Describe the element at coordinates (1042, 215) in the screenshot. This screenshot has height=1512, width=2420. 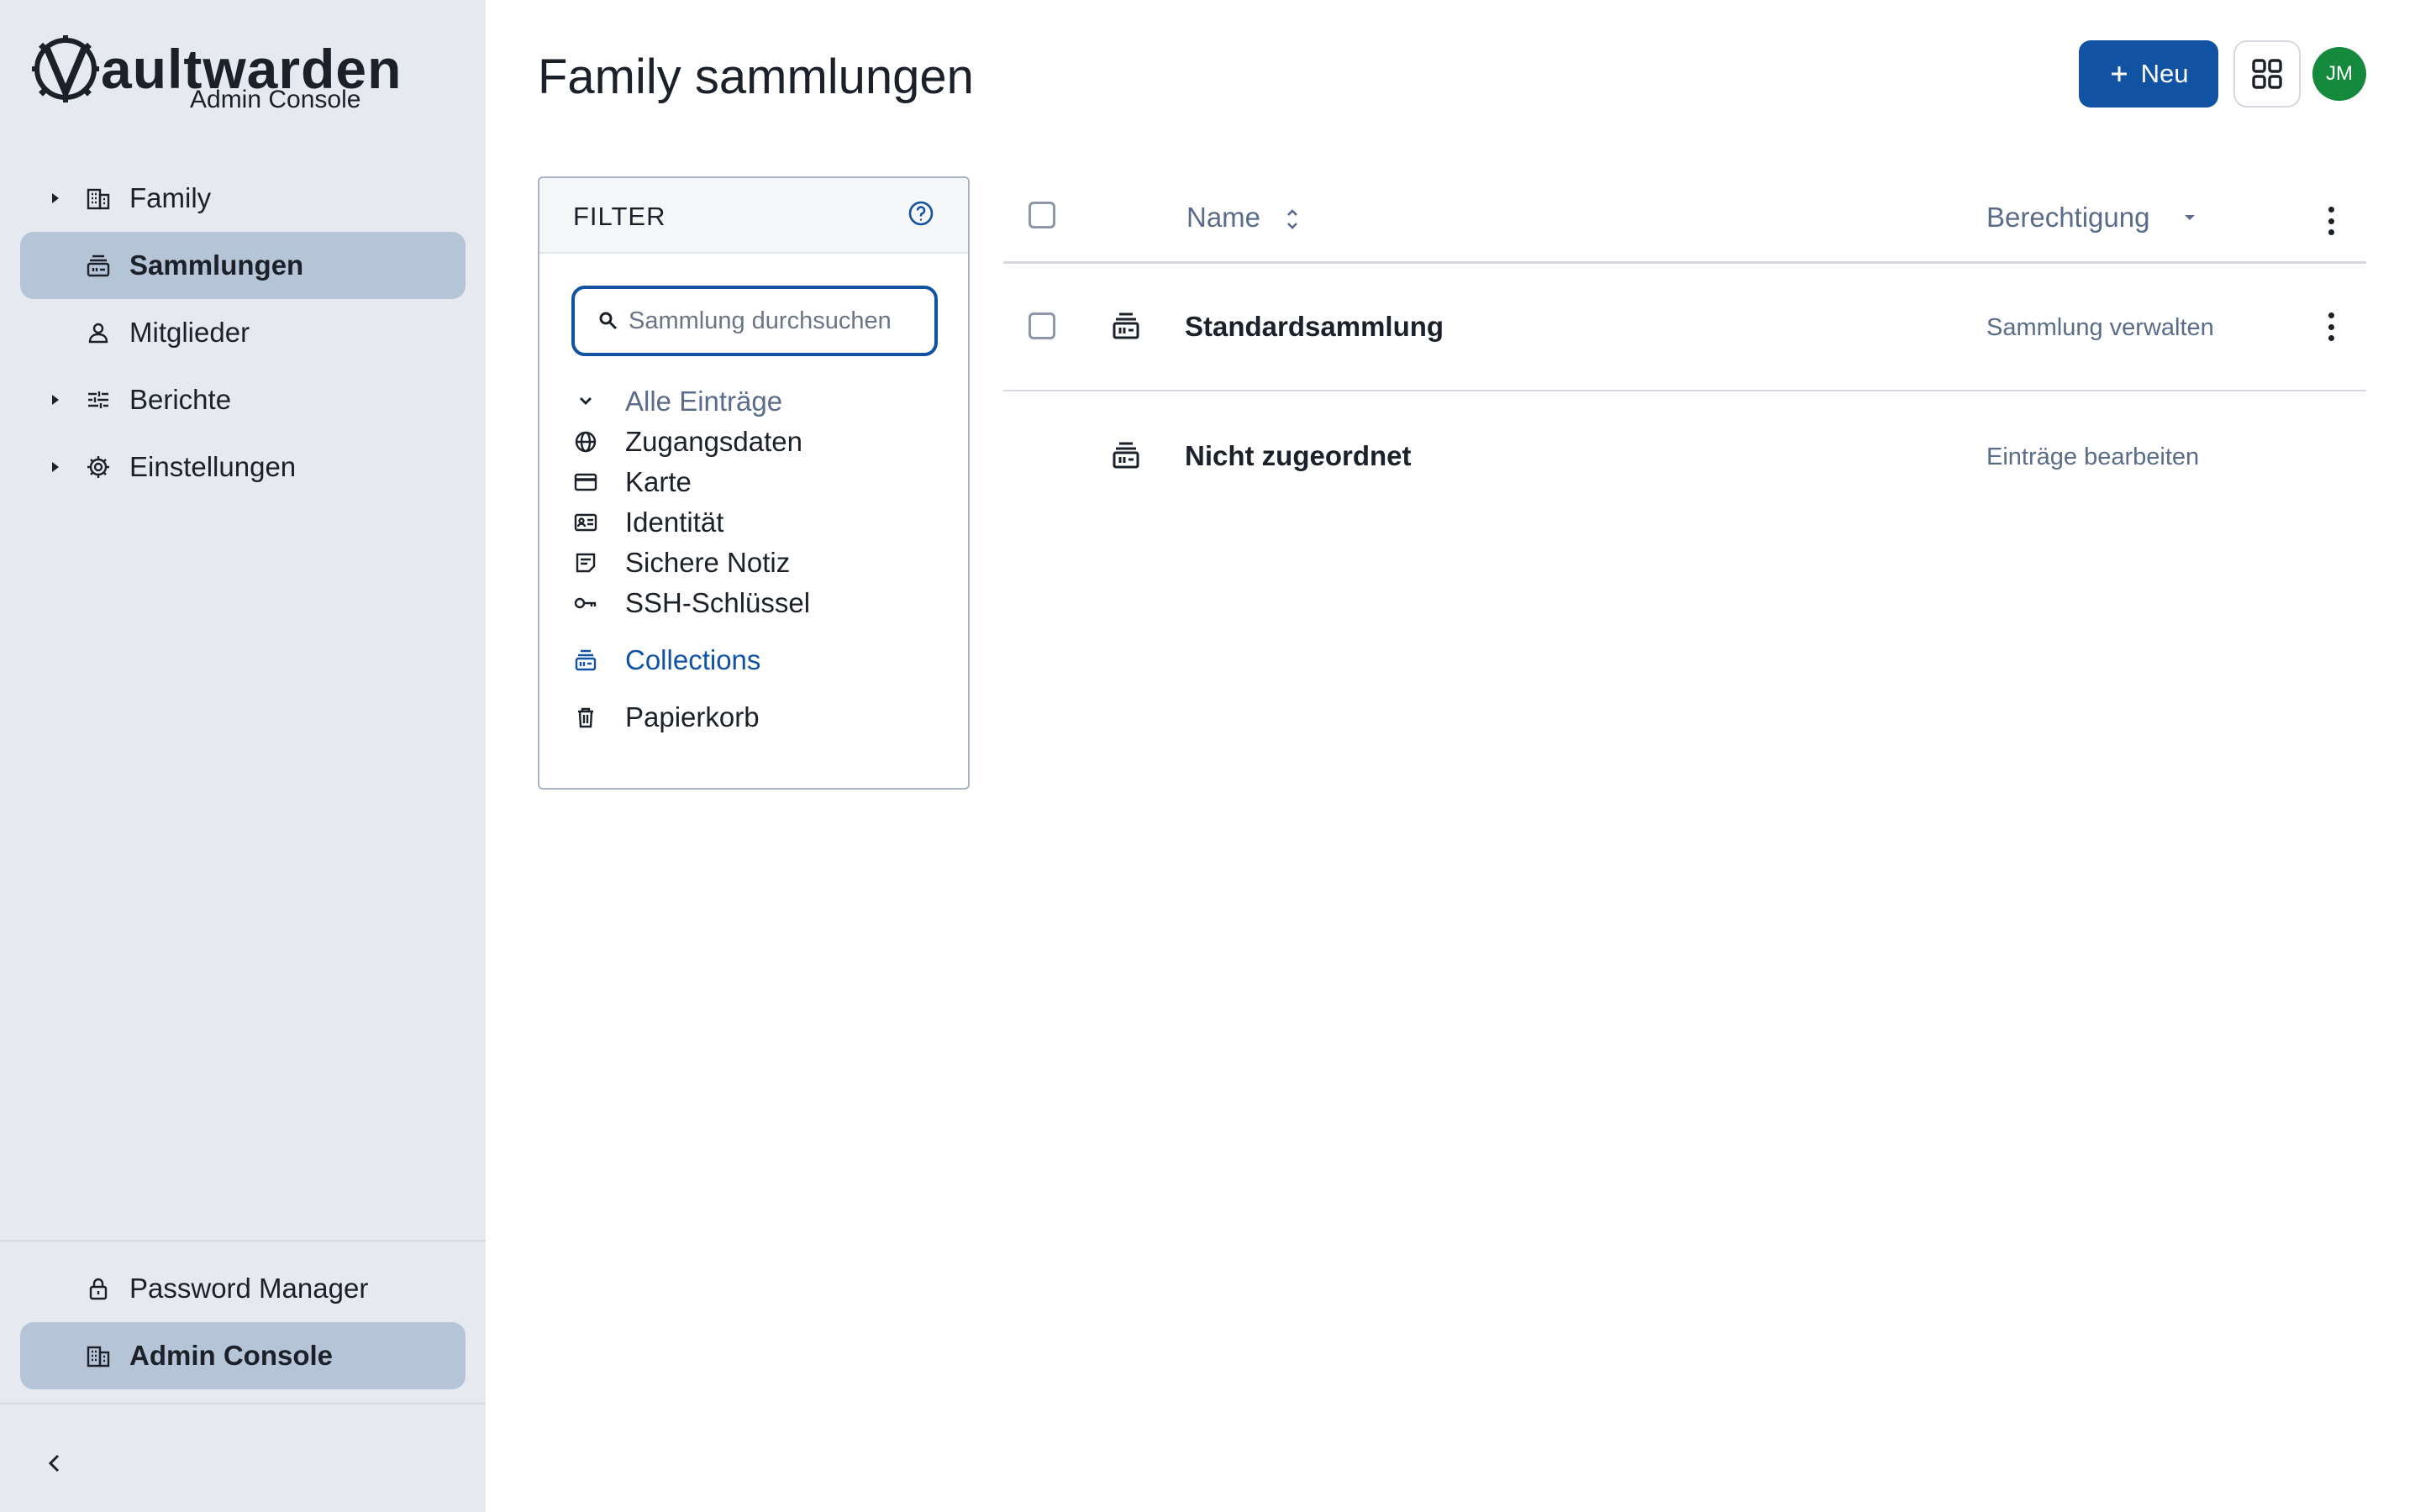
I see `select-all-checkbox` at that location.